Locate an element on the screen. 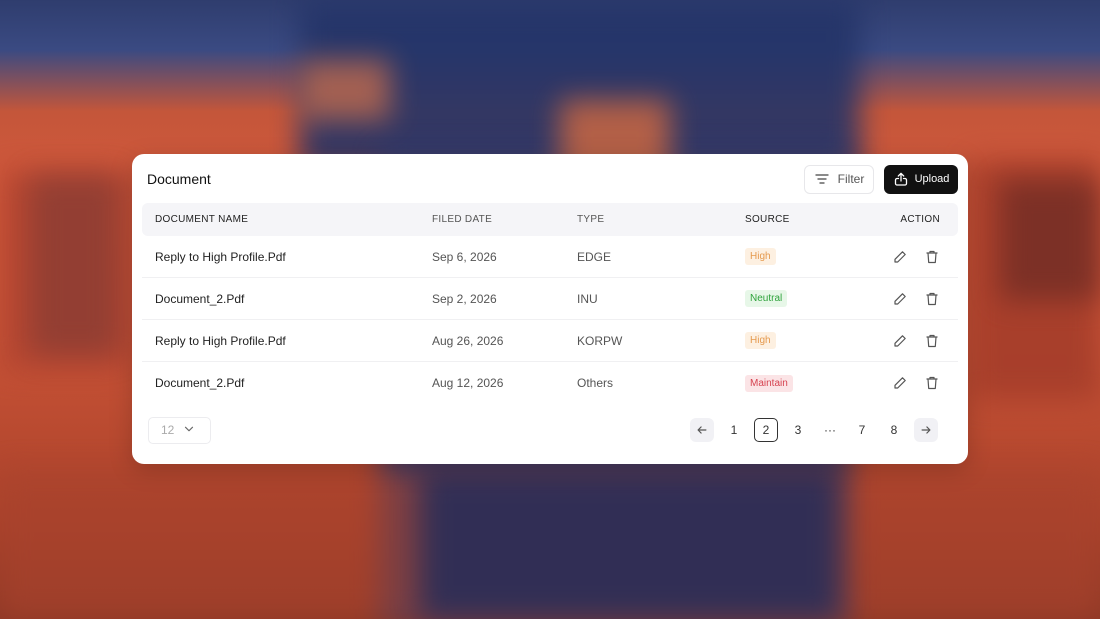 The width and height of the screenshot is (1100, 619). prev-page-button is located at coordinates (702, 430).